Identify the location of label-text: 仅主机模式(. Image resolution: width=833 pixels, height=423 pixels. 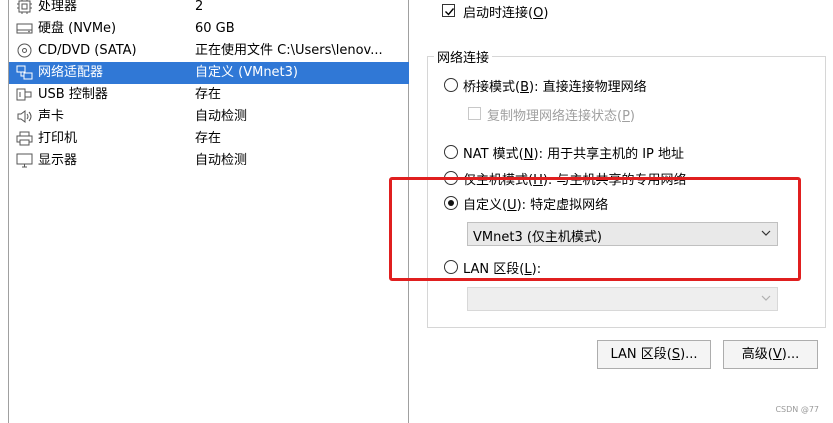
(498, 180).